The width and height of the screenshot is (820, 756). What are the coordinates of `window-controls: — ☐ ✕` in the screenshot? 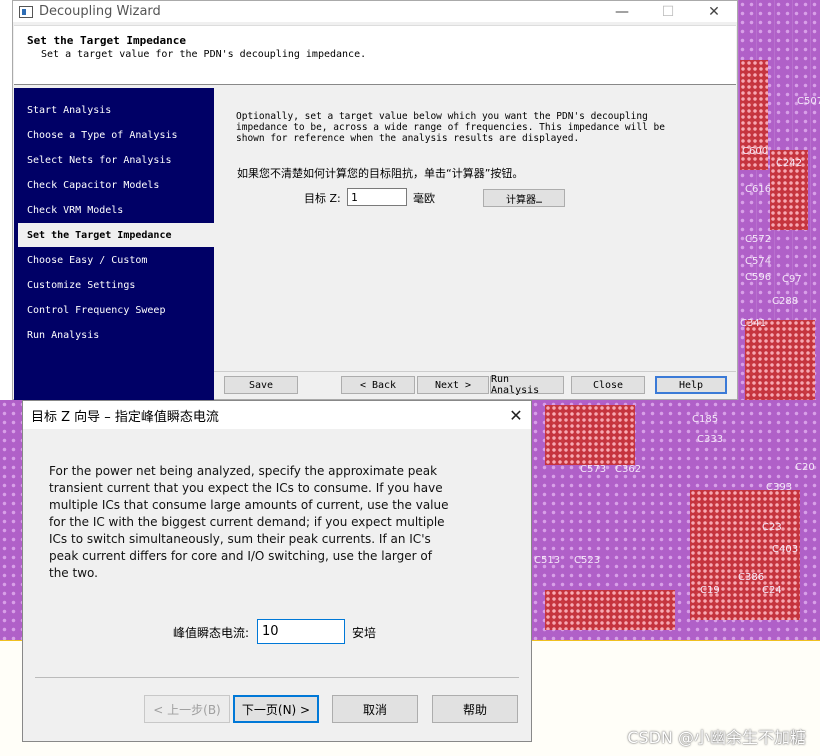 It's located at (668, 11).